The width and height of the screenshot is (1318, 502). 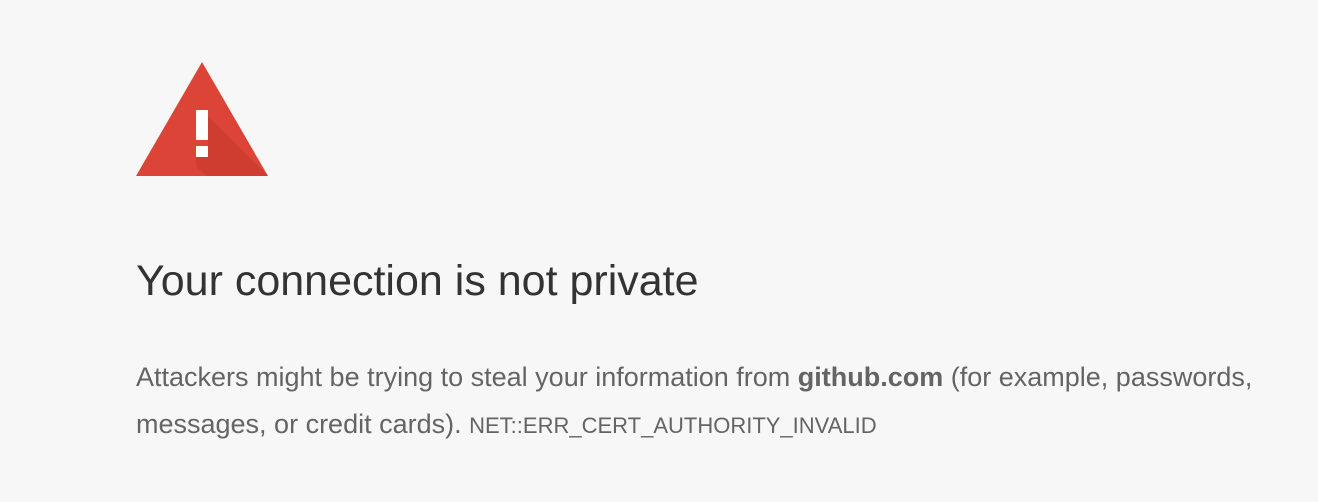 I want to click on error-code: NET::ERR_CERT_AUTHORITY_INVALID, so click(x=673, y=425).